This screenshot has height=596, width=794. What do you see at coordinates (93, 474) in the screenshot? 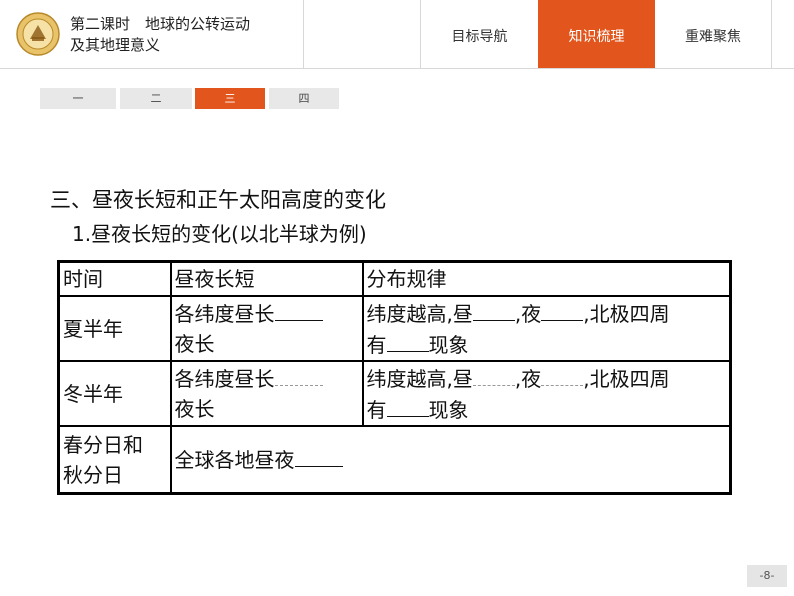
I see `cell-text: 秋分日` at bounding box center [93, 474].